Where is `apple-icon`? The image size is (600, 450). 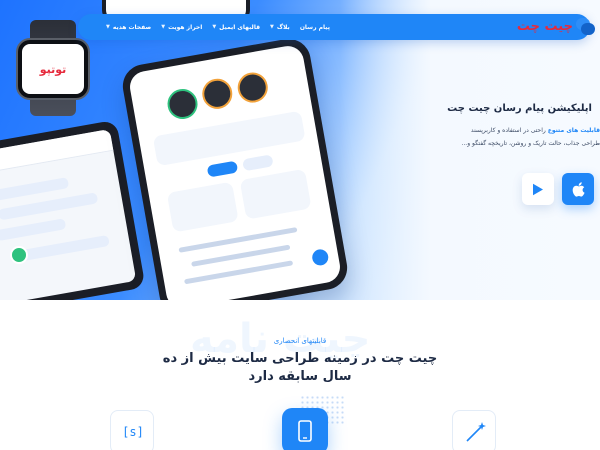 apple-icon is located at coordinates (578, 189).